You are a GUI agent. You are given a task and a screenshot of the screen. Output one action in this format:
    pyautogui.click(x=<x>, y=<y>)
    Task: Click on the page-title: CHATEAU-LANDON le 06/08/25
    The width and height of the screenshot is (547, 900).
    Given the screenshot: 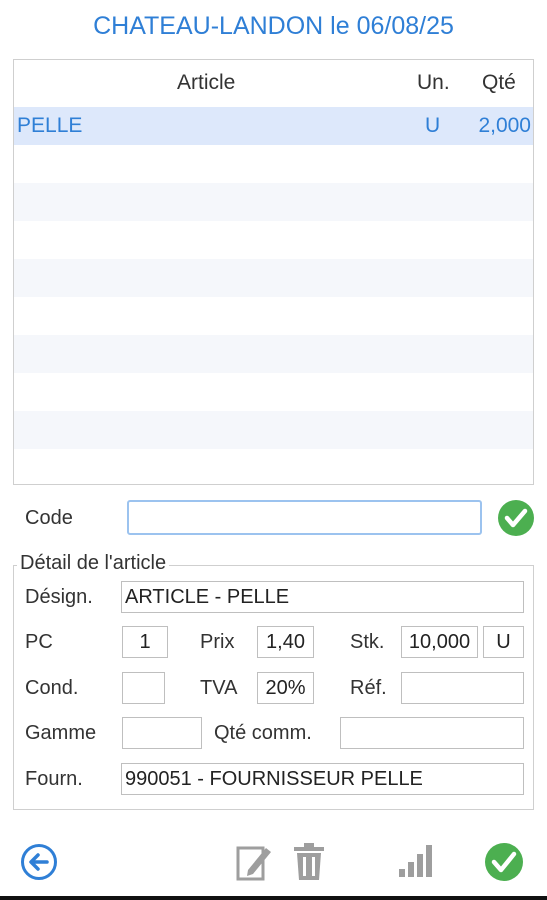 What is the action you would take?
    pyautogui.click(x=273, y=26)
    